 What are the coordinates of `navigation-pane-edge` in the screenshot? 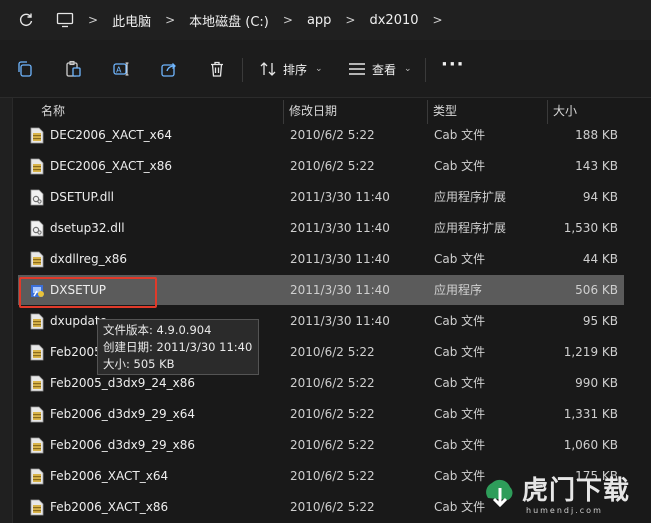 It's located at (6, 310).